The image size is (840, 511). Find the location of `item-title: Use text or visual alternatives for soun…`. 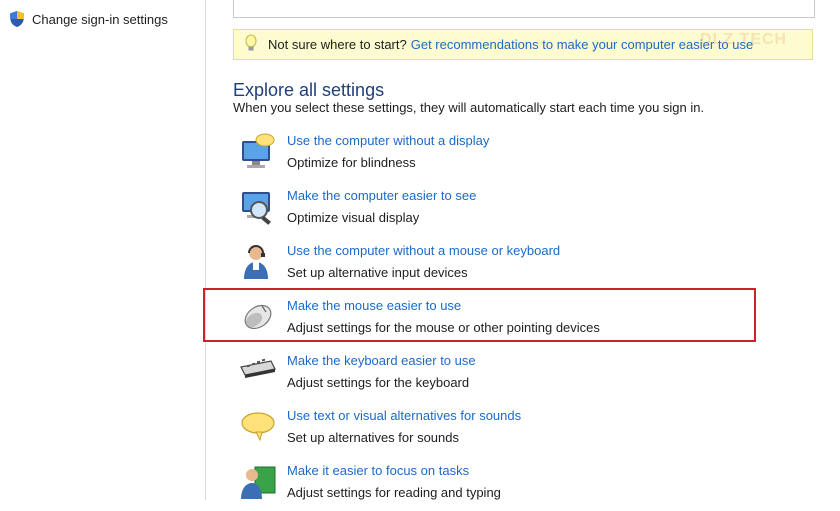

item-title: Use text or visual alternatives for soun… is located at coordinates (404, 415).